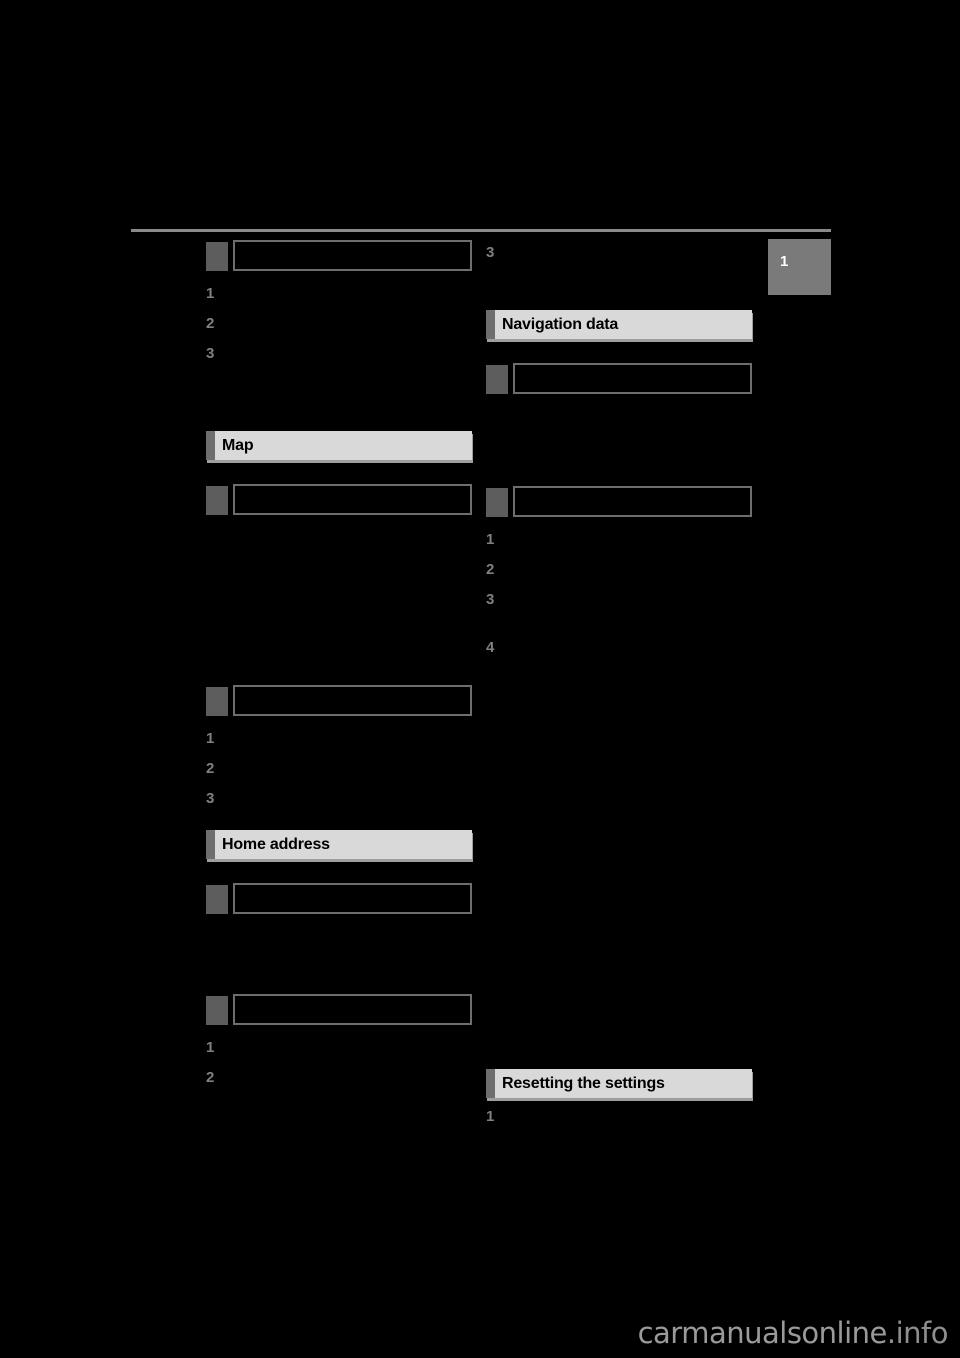 This screenshot has width=960, height=1358. I want to click on chapter-tab-number: 1, so click(784, 261).